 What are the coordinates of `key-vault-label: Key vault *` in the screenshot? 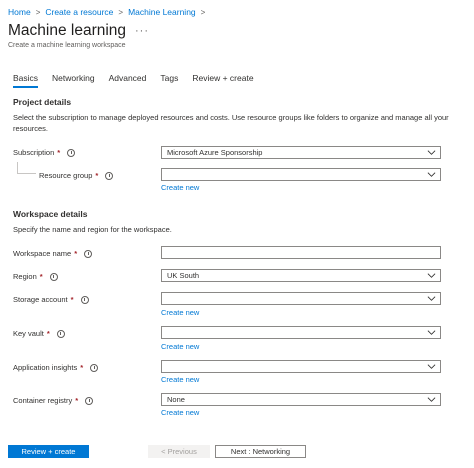 It's located at (39, 333).